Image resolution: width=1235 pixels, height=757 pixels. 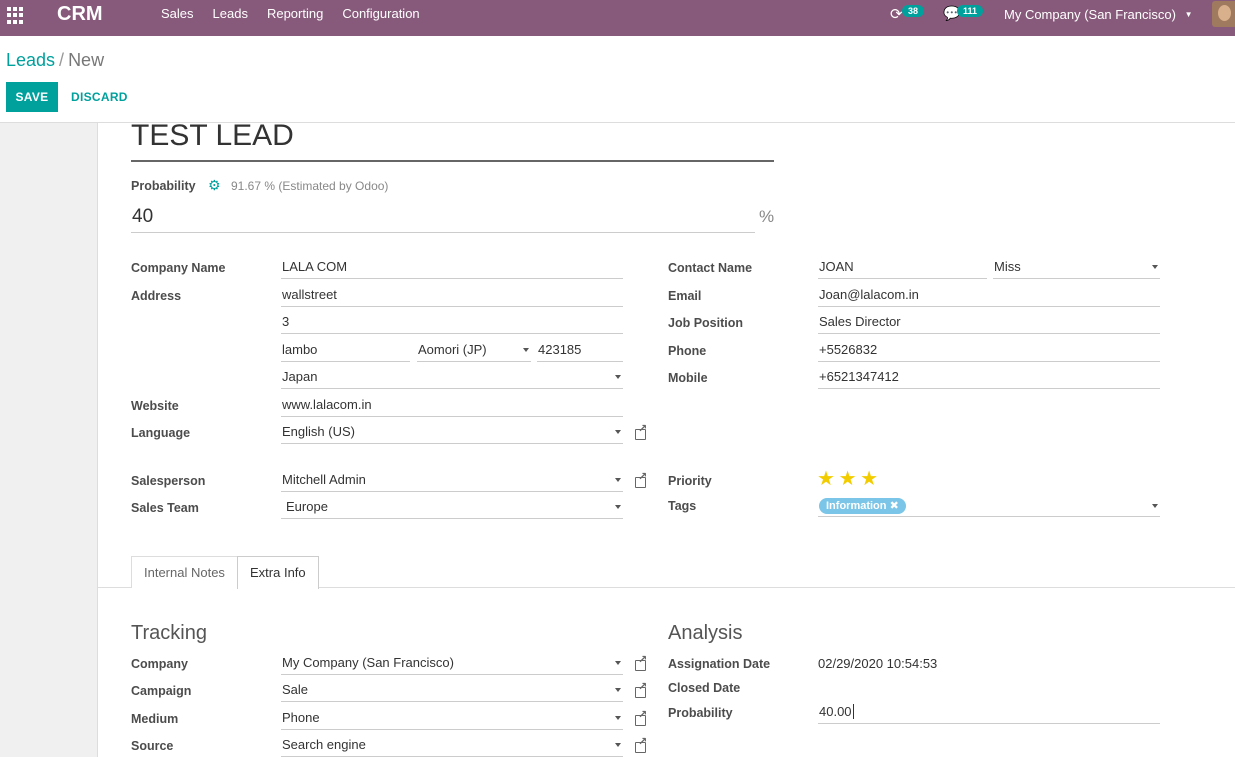 I want to click on state-select: Aomori (JP), so click(x=474, y=351).